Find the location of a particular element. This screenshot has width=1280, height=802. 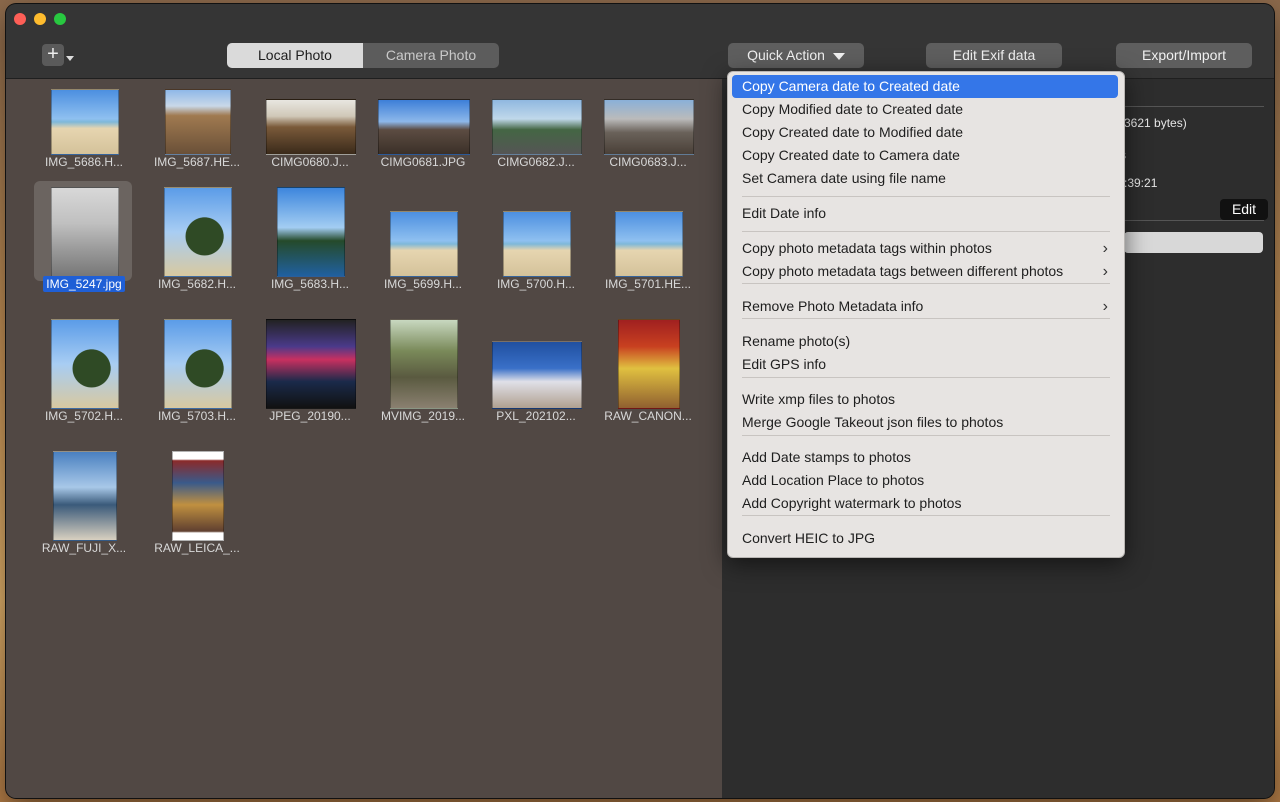

menu-item: Write xmp files to photos is located at coordinates (925, 399).